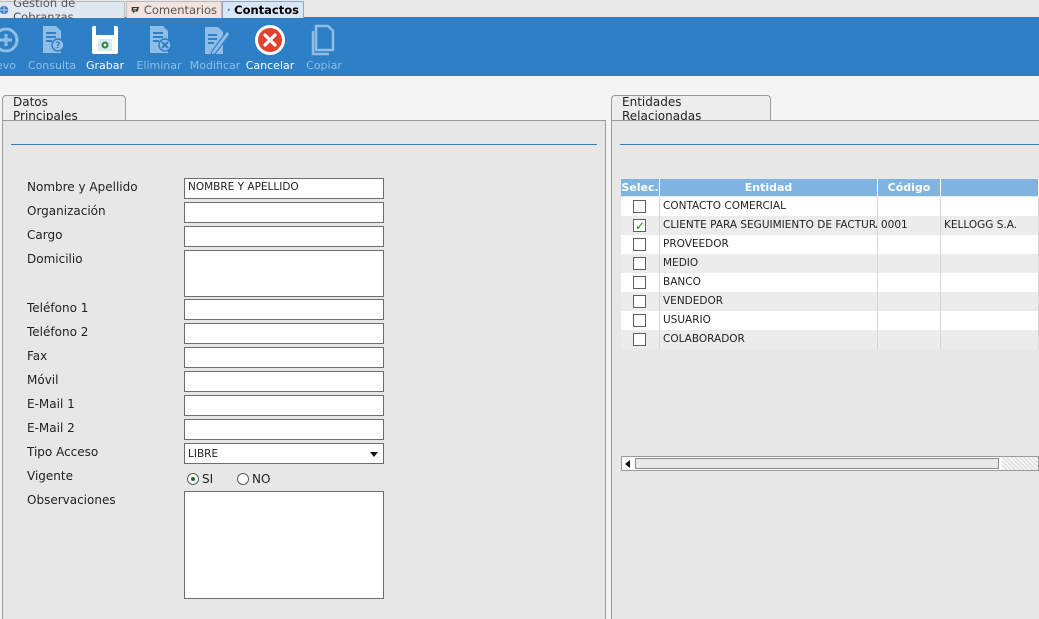  What do you see at coordinates (4, 10) in the screenshot?
I see `globe-icon` at bounding box center [4, 10].